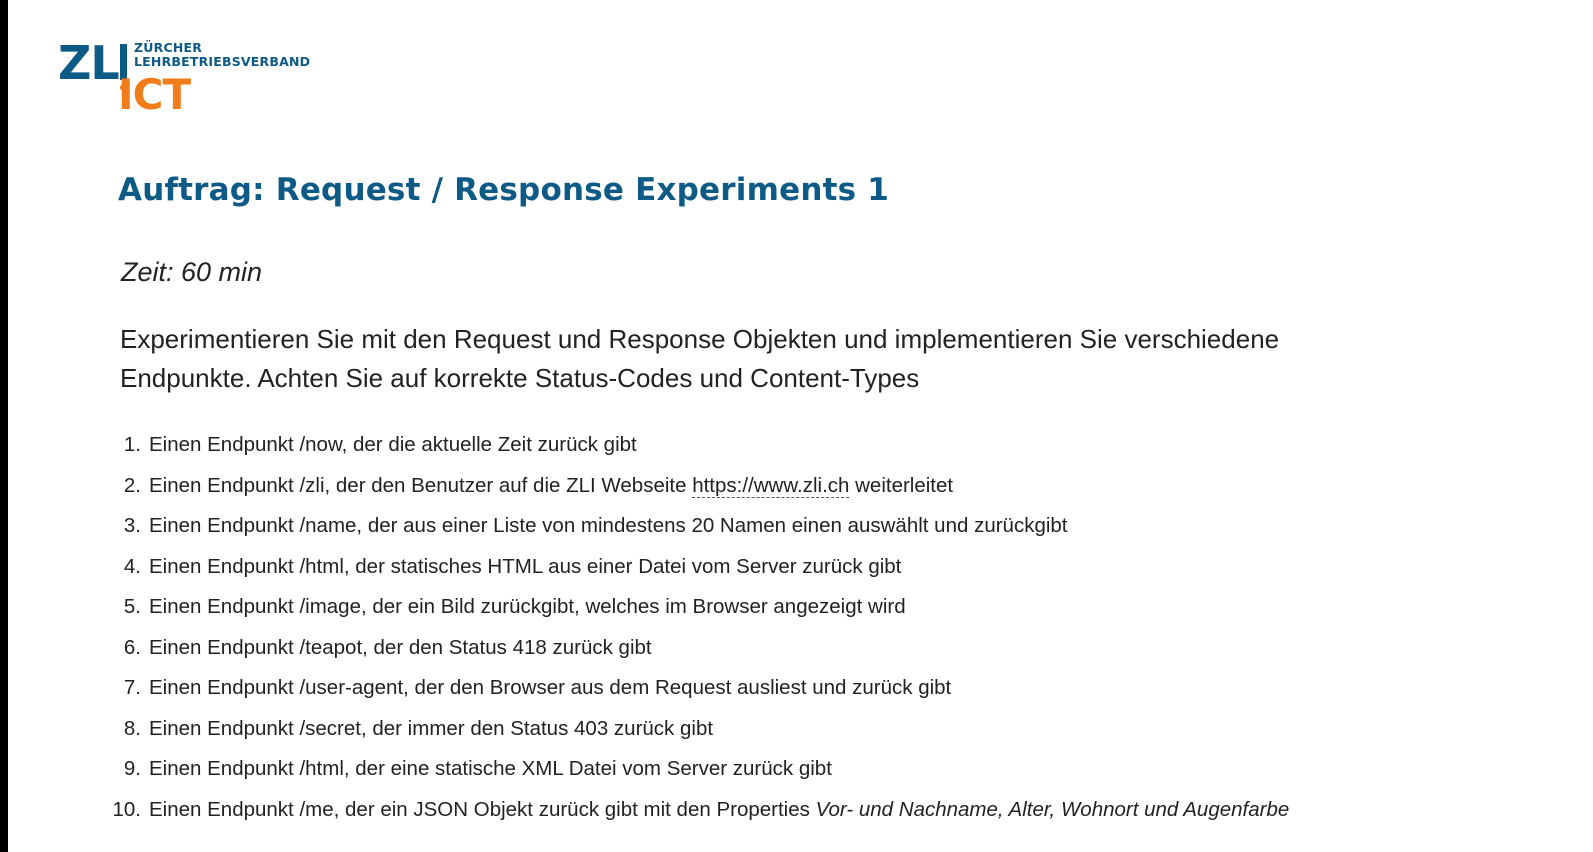 Image resolution: width=1593 pixels, height=852 pixels. Describe the element at coordinates (132, 566) in the screenshot. I see `task-number: 4.` at that location.